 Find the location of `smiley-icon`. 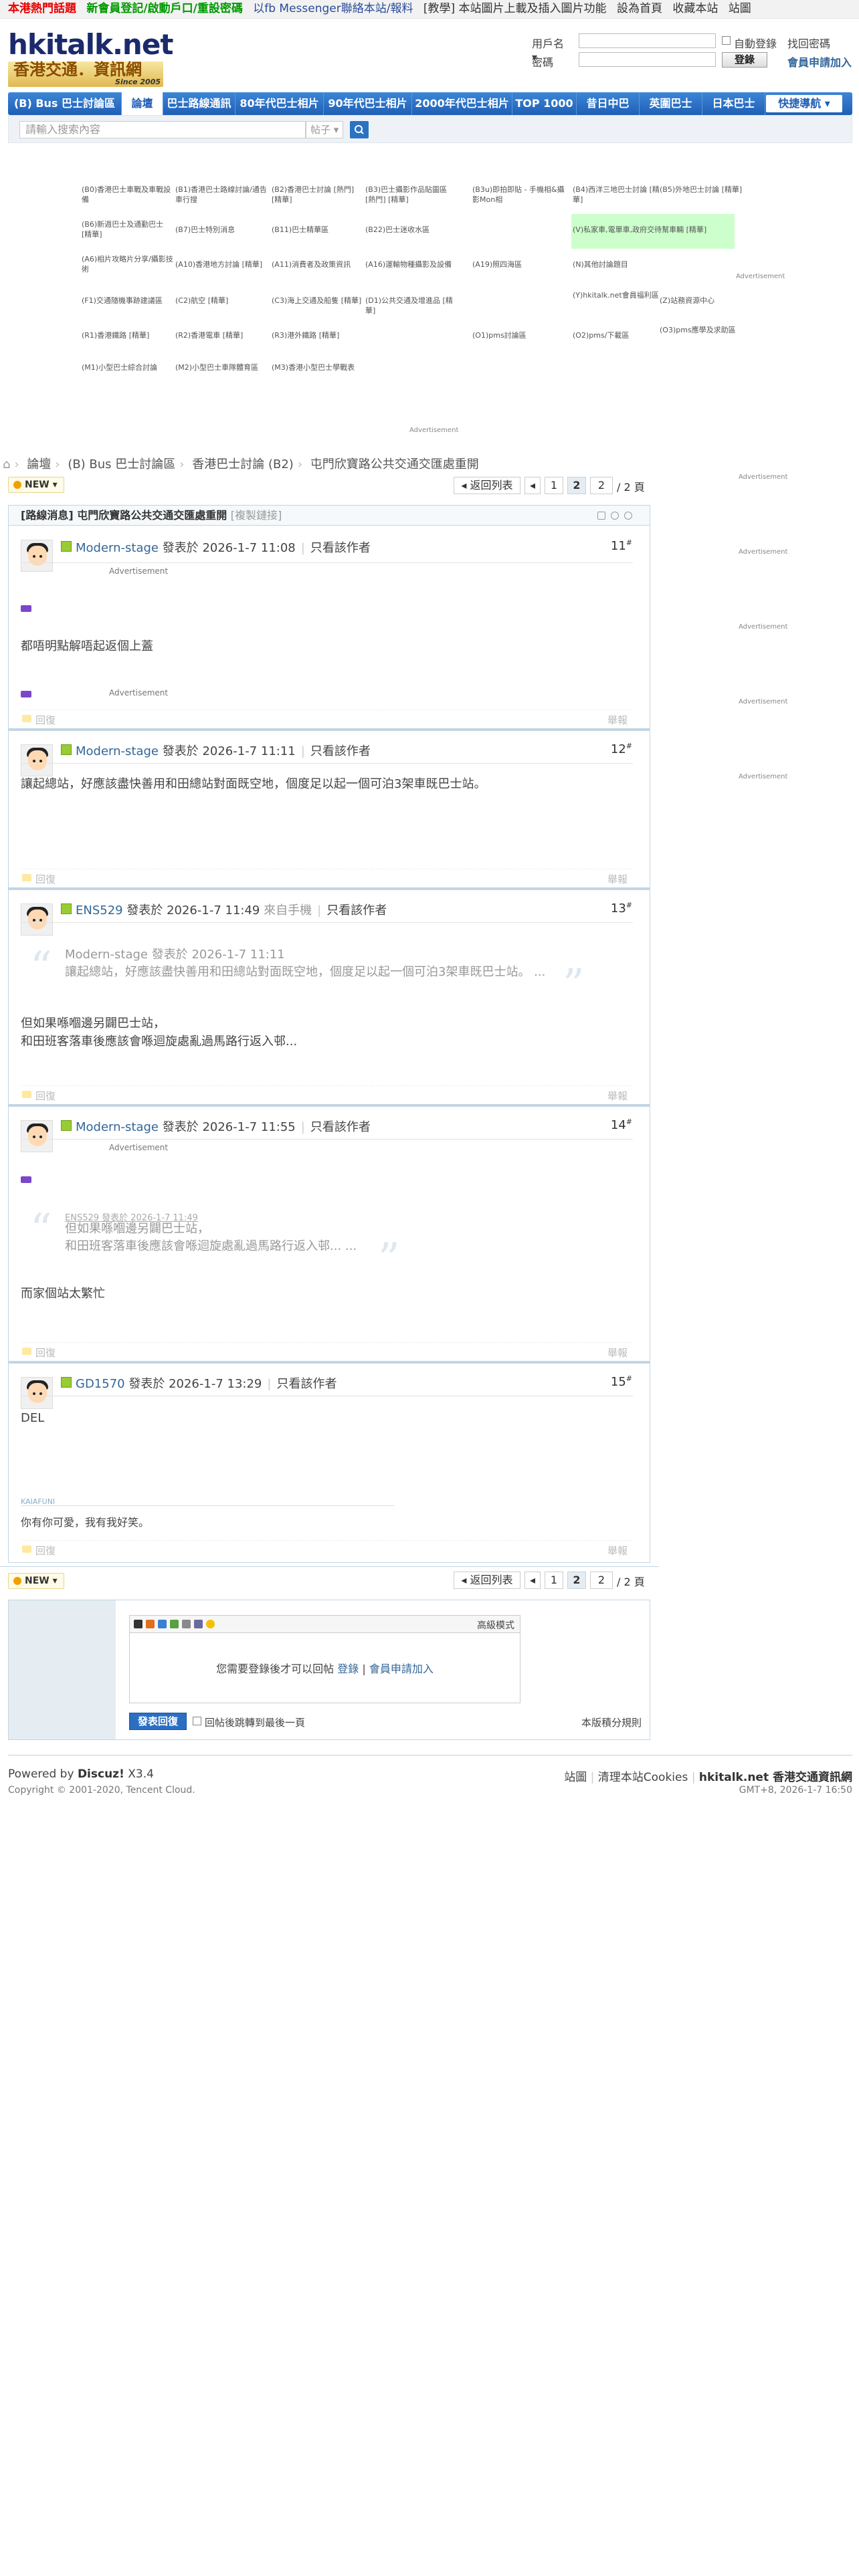

smiley-icon is located at coordinates (210, 1624).